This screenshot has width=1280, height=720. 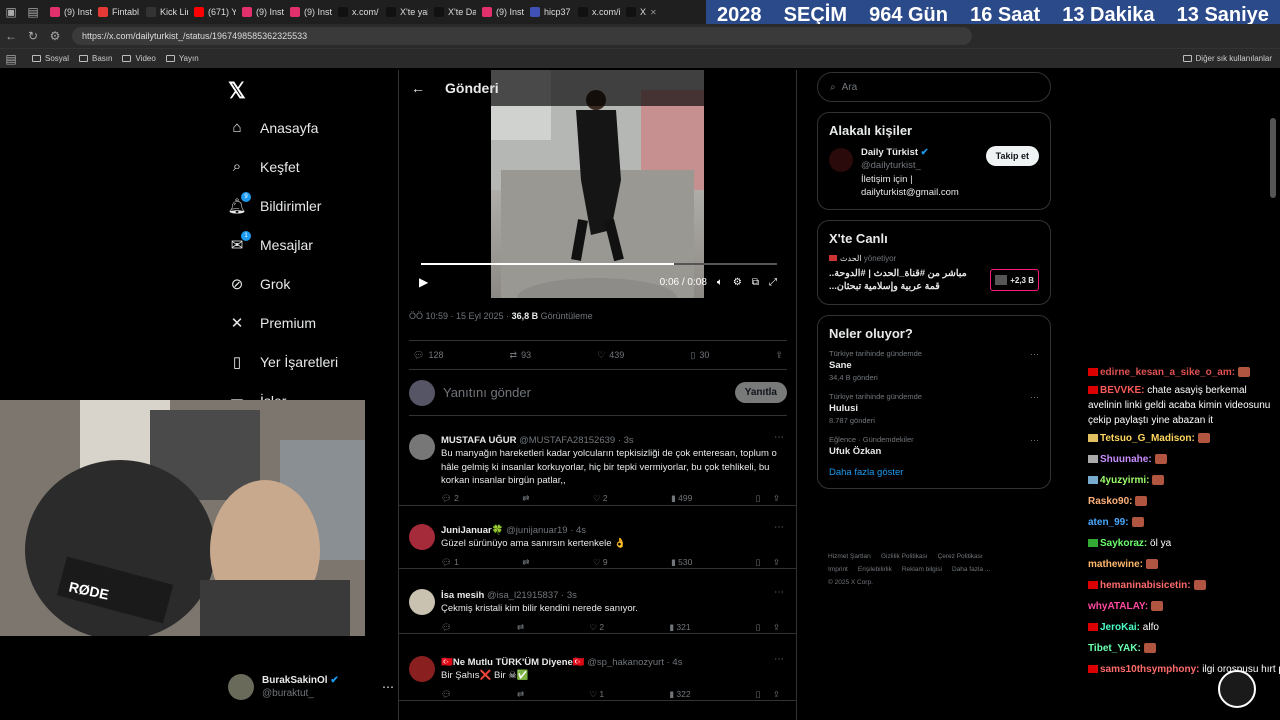 What do you see at coordinates (33, 12) in the screenshot?
I see `tab-list-icon: ▤` at bounding box center [33, 12].